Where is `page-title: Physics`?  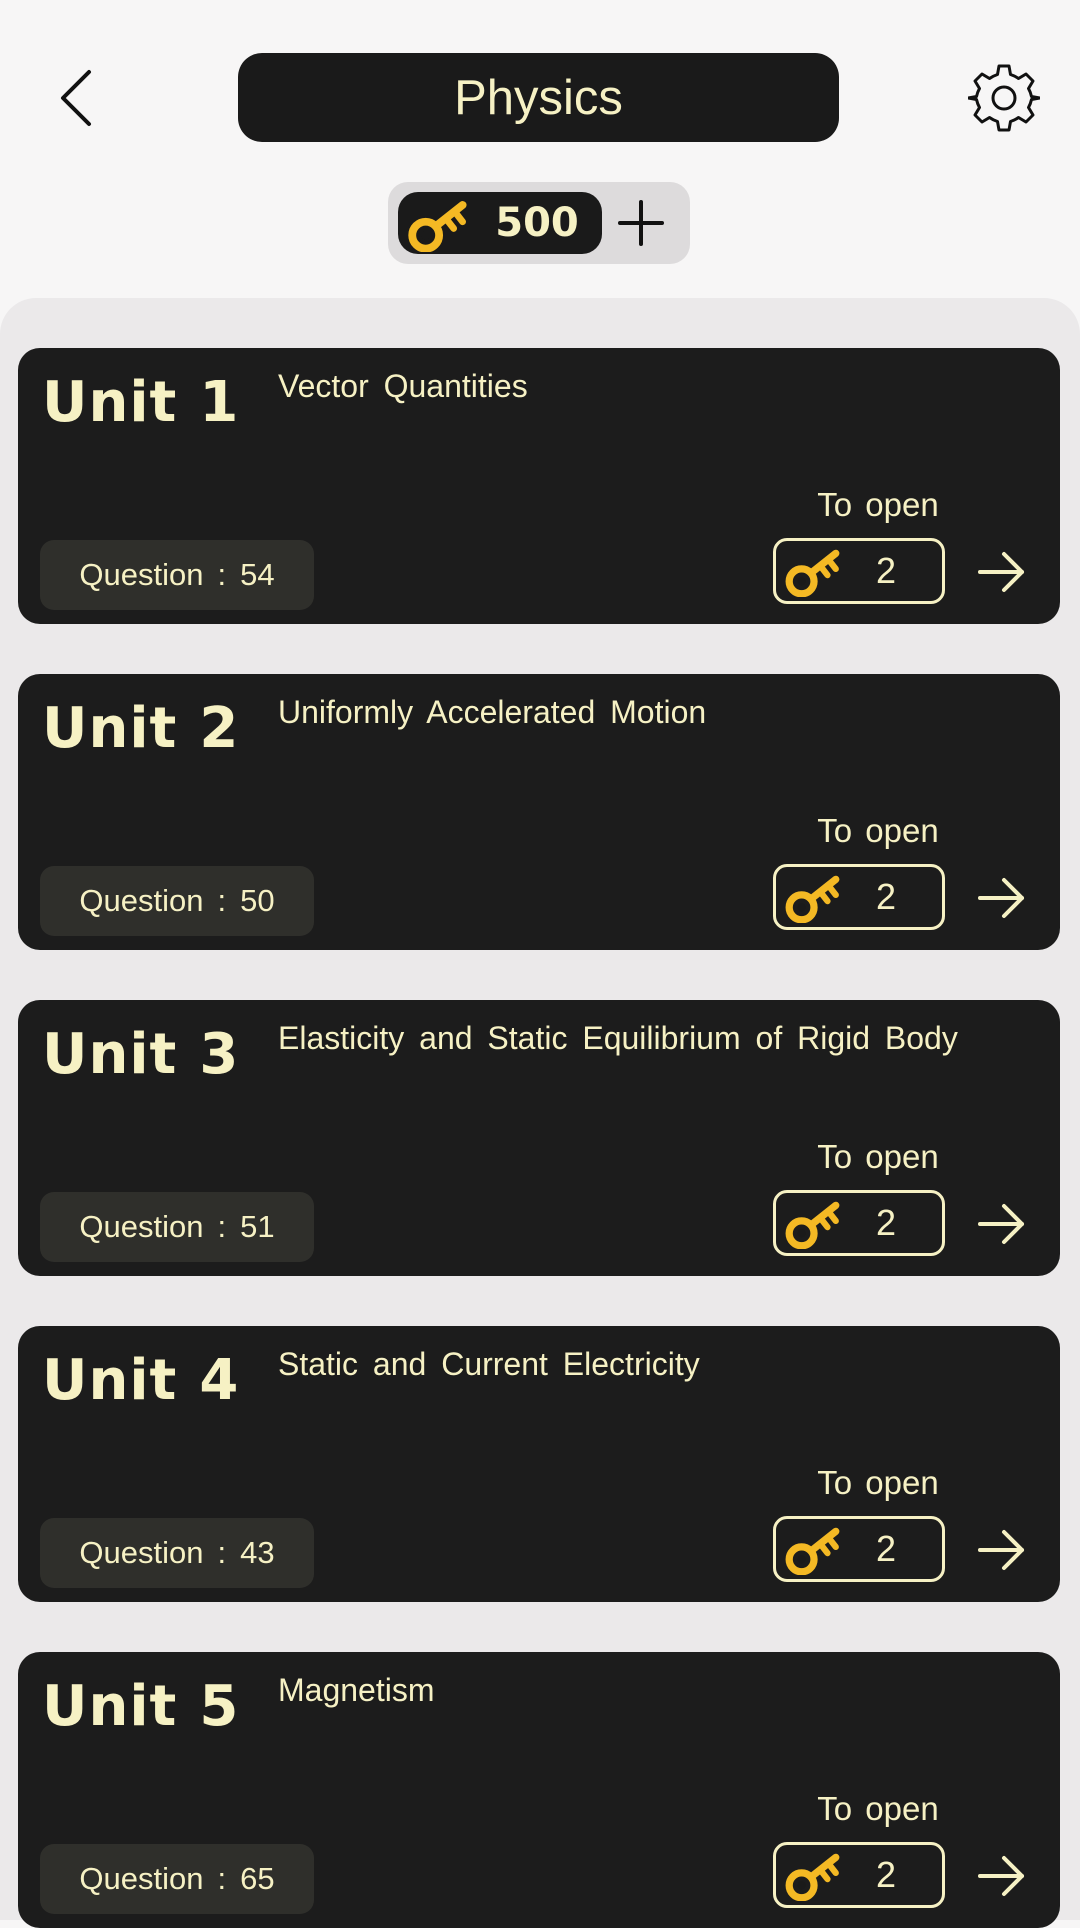
page-title: Physics is located at coordinates (538, 97).